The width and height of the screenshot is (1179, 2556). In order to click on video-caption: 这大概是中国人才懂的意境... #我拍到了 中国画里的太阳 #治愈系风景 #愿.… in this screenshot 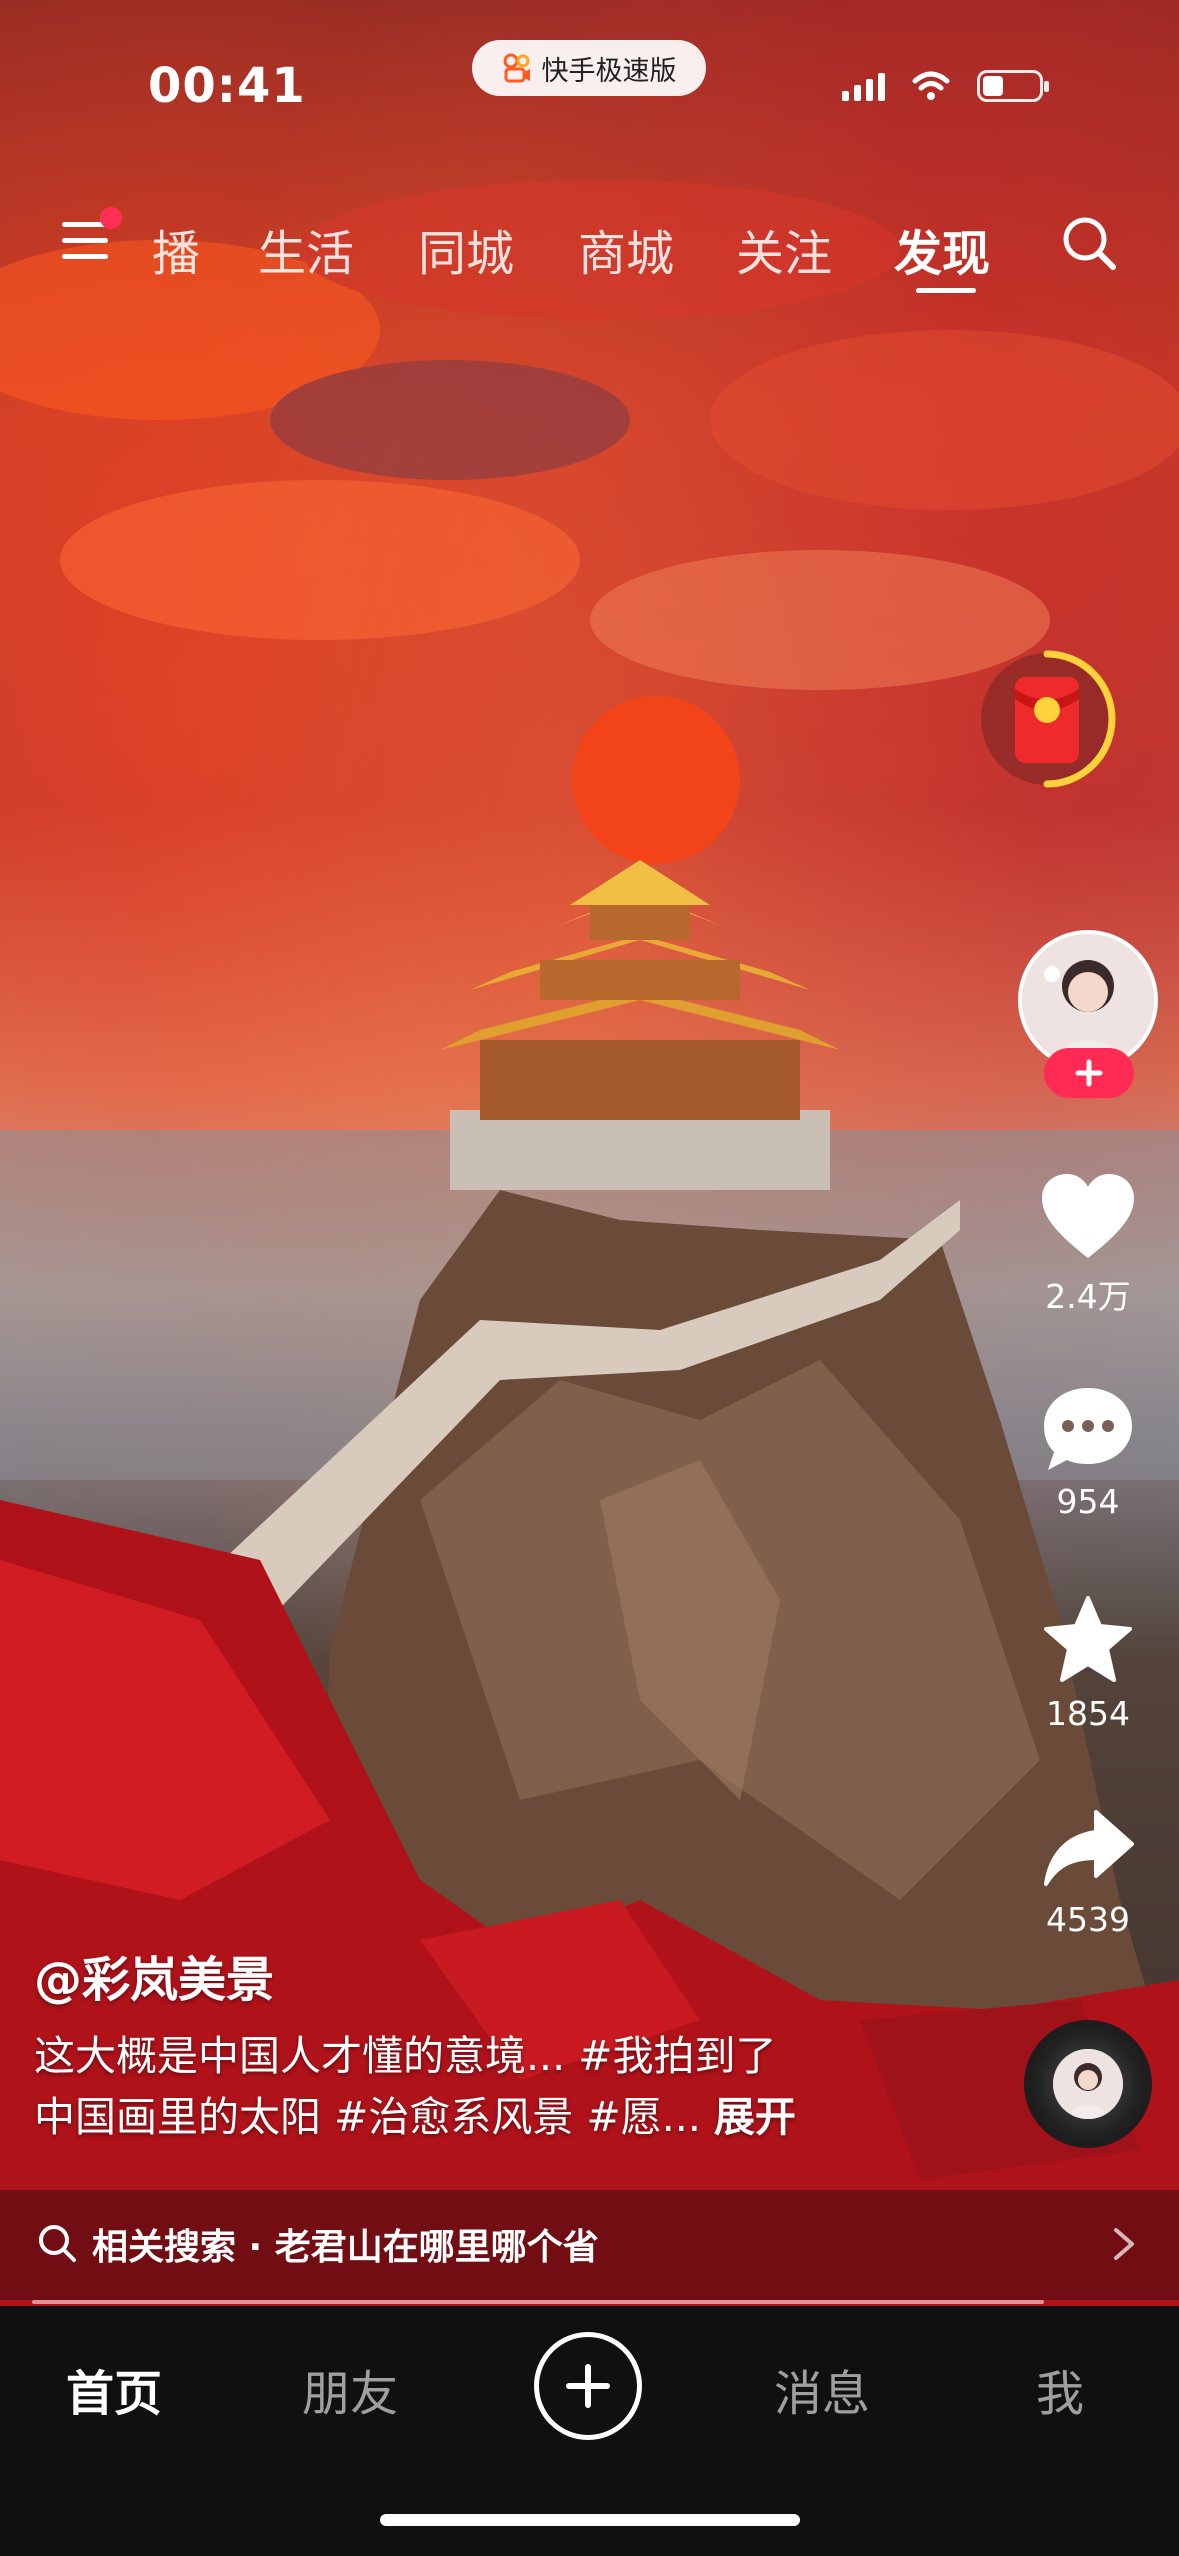, I will do `click(474, 2087)`.